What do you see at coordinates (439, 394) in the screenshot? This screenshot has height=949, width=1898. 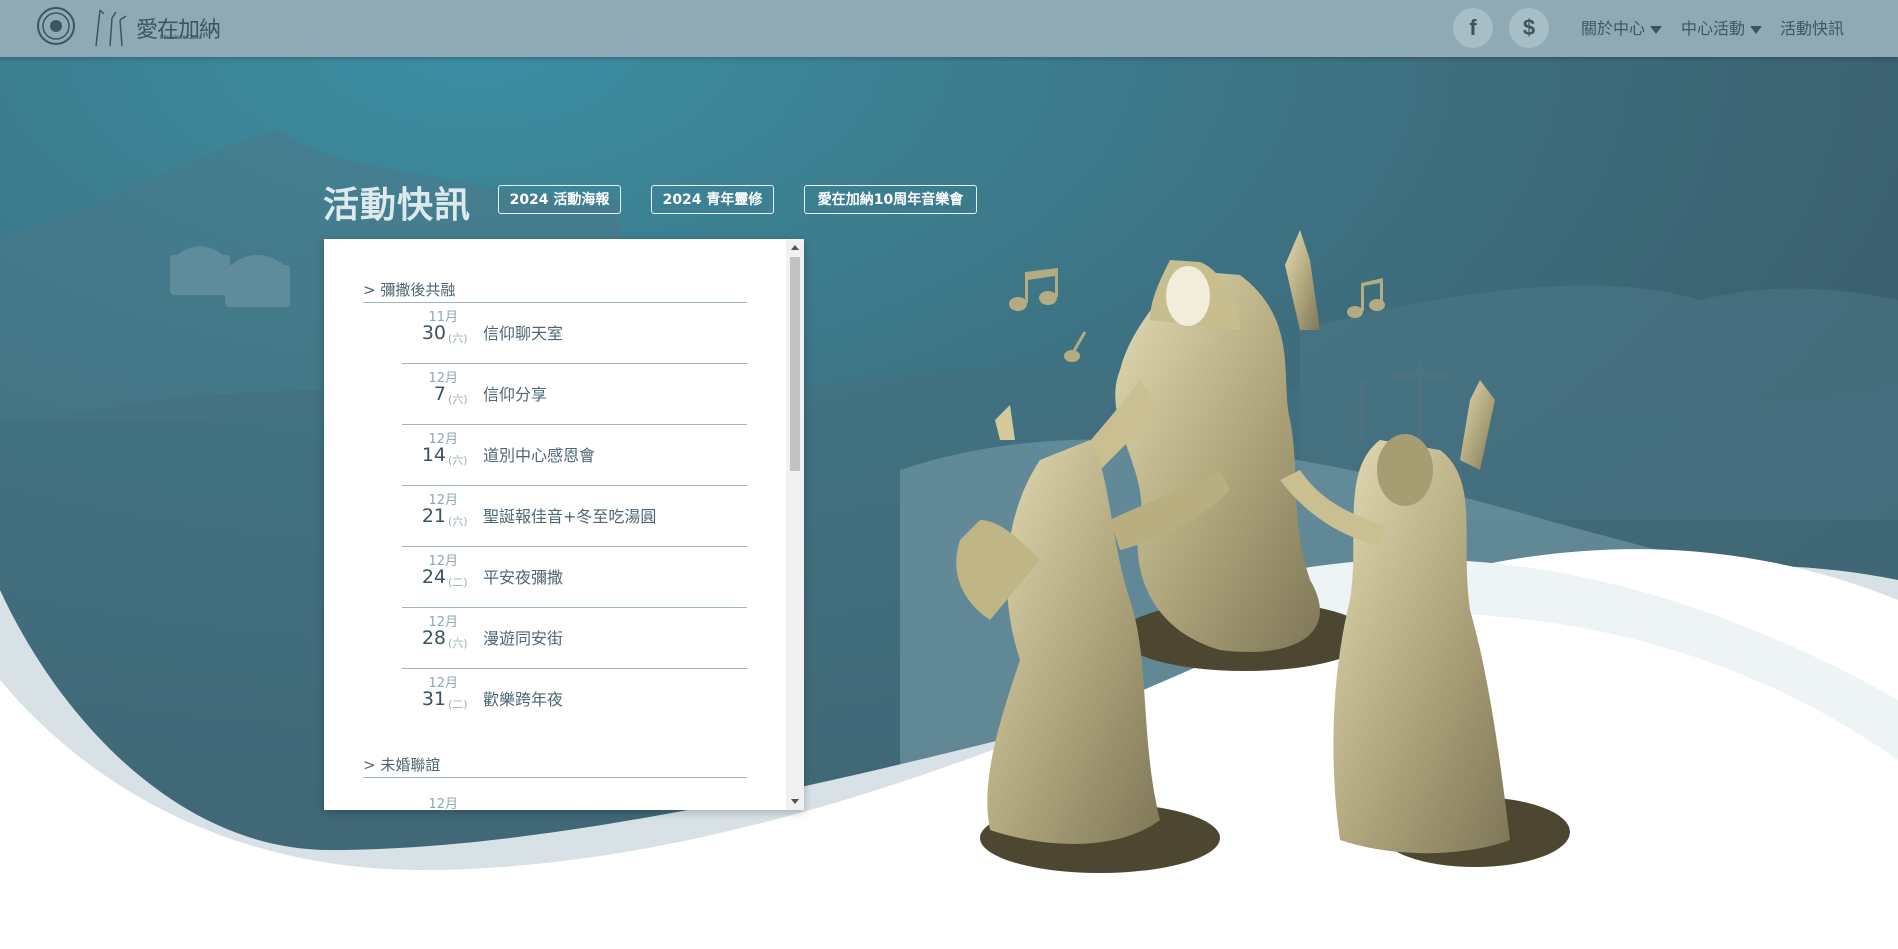 I see `event-day: 7` at bounding box center [439, 394].